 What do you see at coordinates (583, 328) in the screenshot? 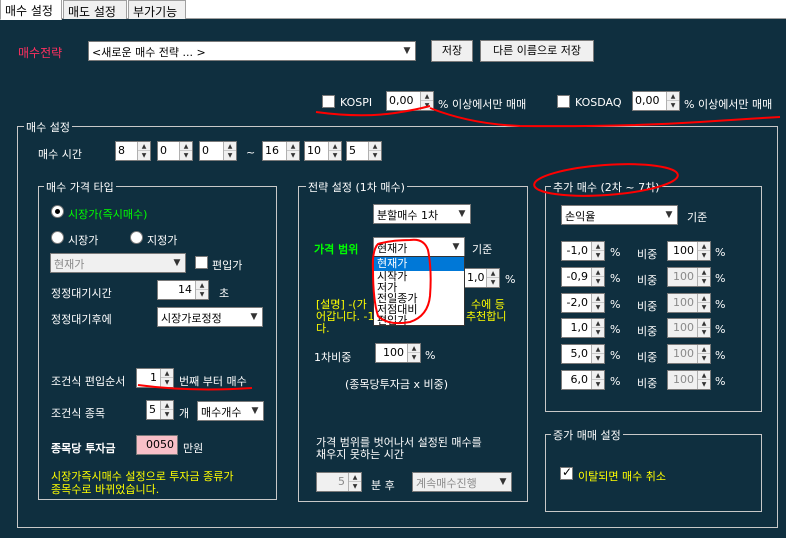
I see `additional-pct-5-spin: 1,0 ▲ ▼` at bounding box center [583, 328].